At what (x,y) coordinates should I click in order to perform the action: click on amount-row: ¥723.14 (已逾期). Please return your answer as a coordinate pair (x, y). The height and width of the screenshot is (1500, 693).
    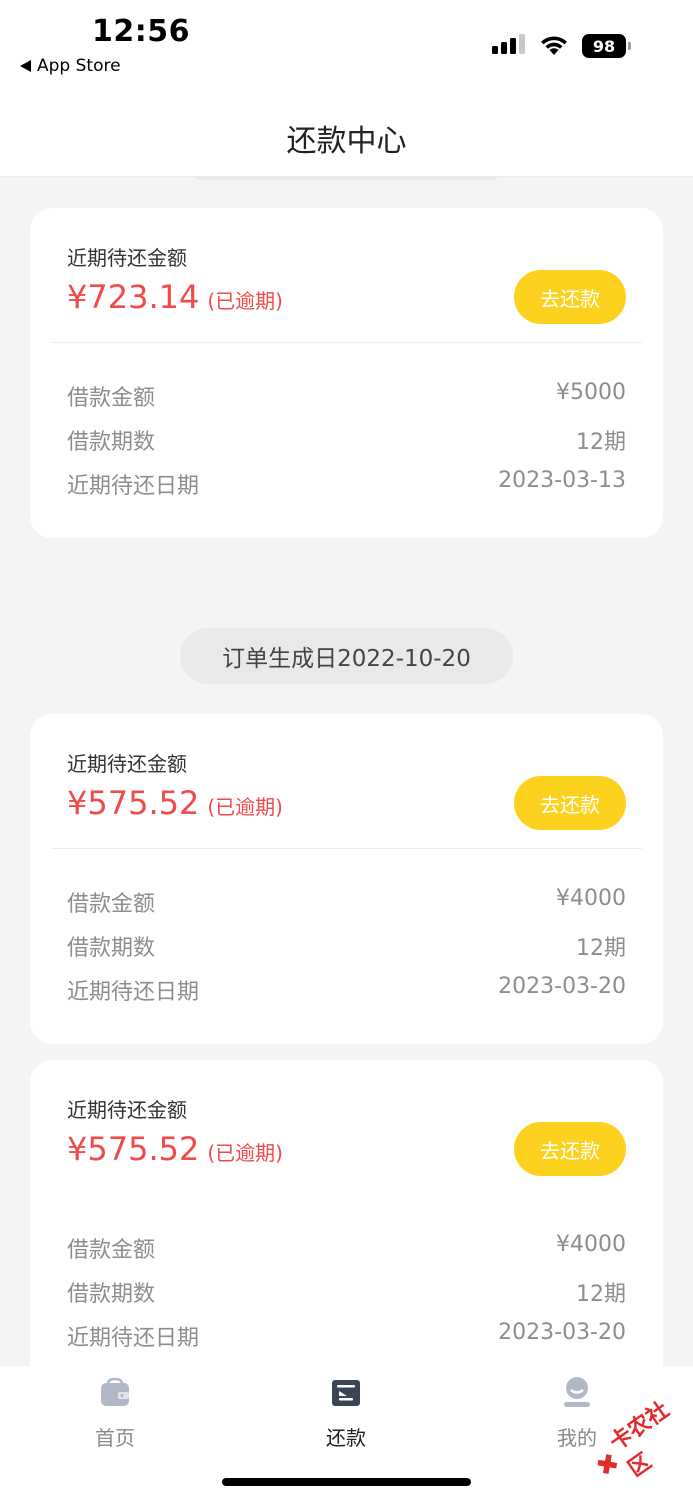
    Looking at the image, I should click on (175, 297).